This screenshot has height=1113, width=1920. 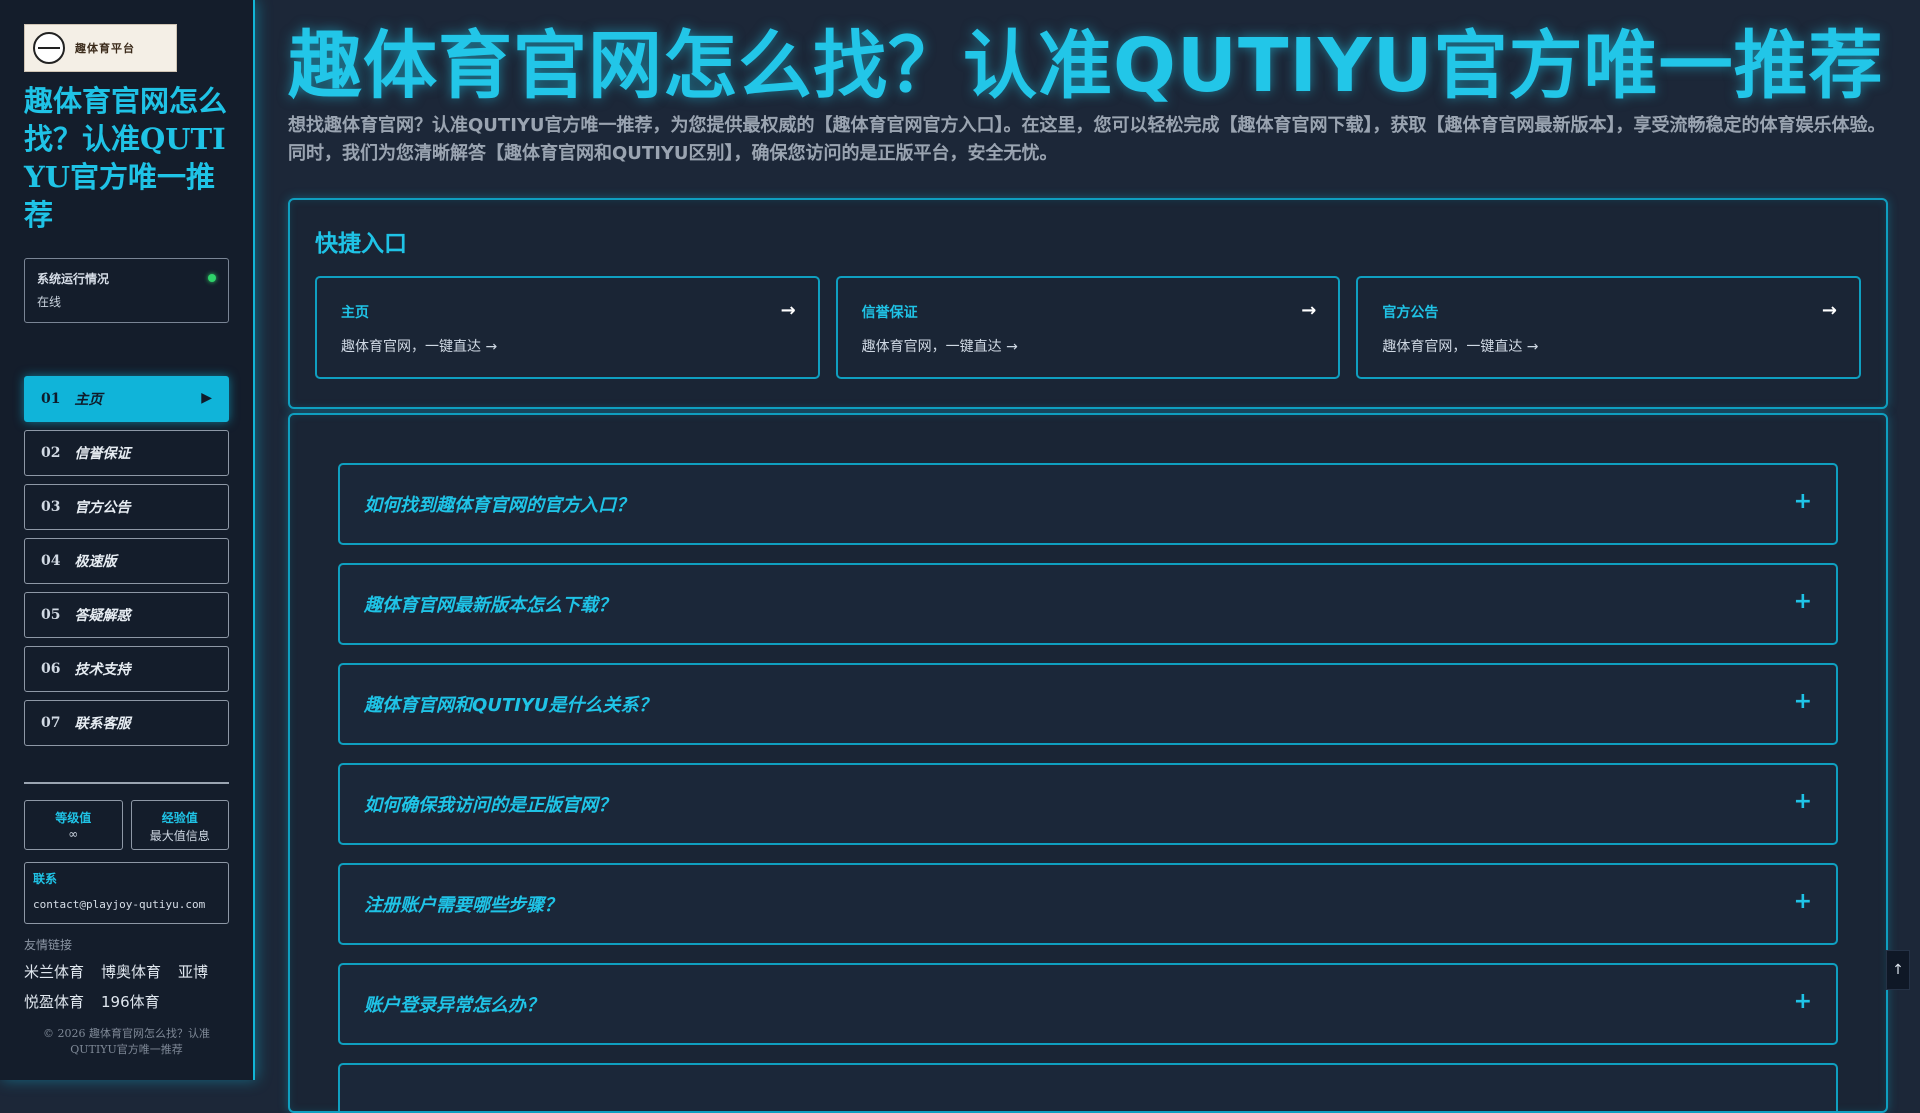 What do you see at coordinates (102, 454) in the screenshot?
I see `nav-item-label: 信誉保证` at bounding box center [102, 454].